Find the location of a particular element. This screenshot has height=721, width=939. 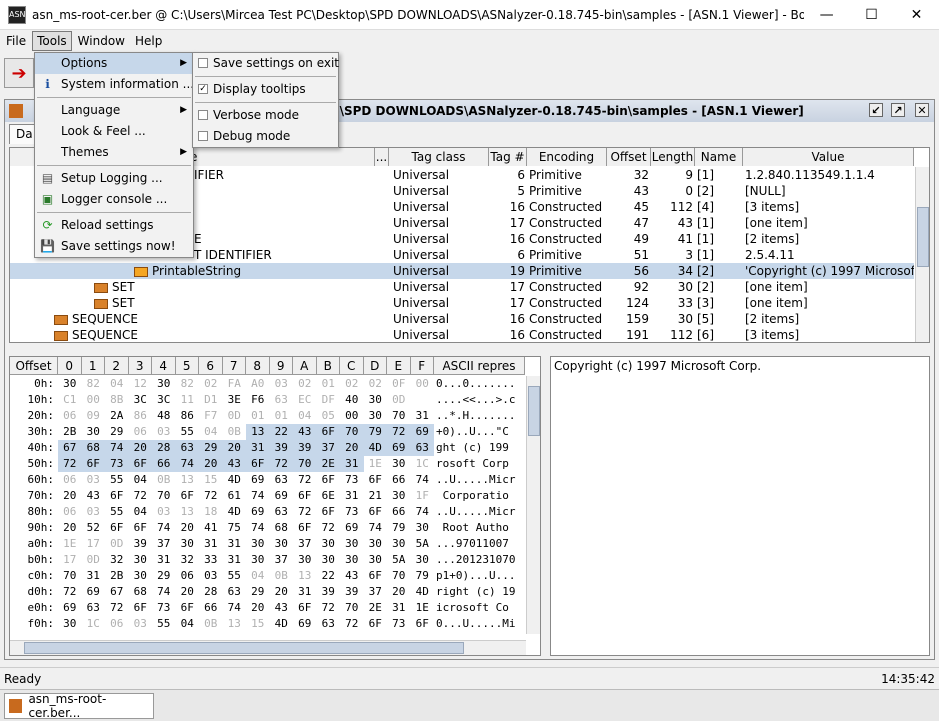

hex-byte: 86 is located at coordinates (188, 416).